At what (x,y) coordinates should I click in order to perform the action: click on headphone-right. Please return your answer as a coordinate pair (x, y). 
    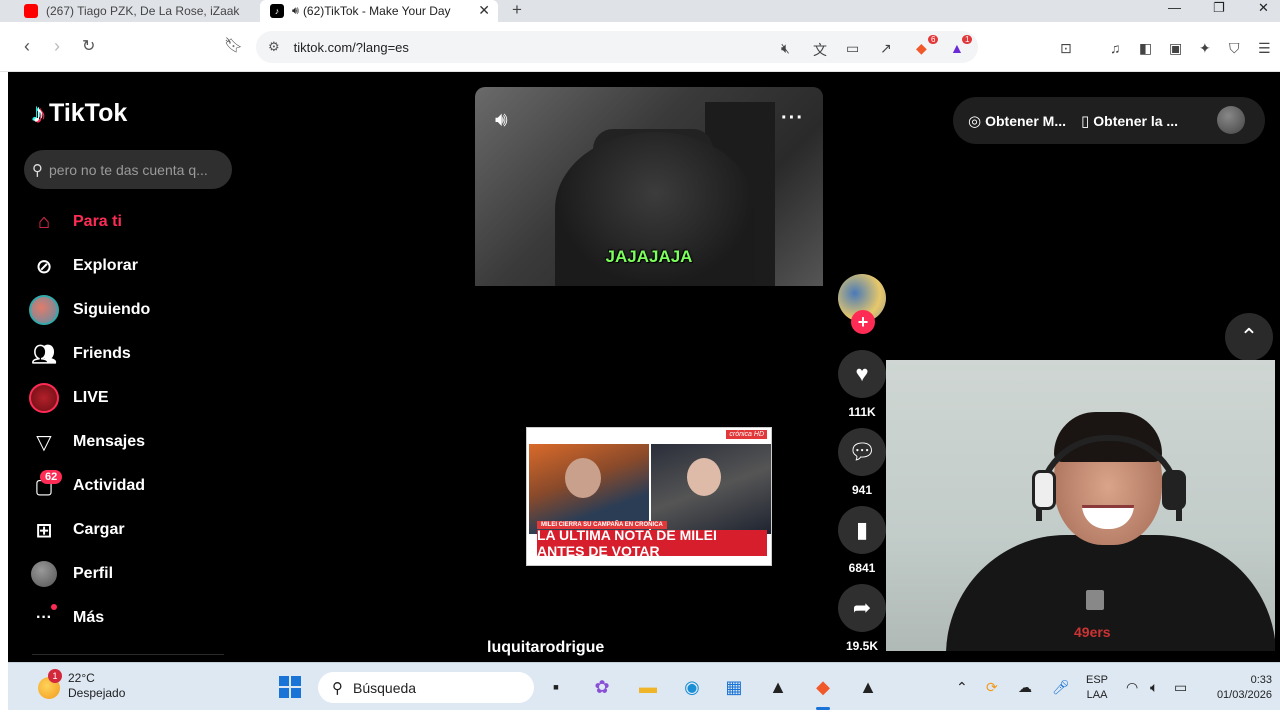
    Looking at the image, I should click on (1174, 490).